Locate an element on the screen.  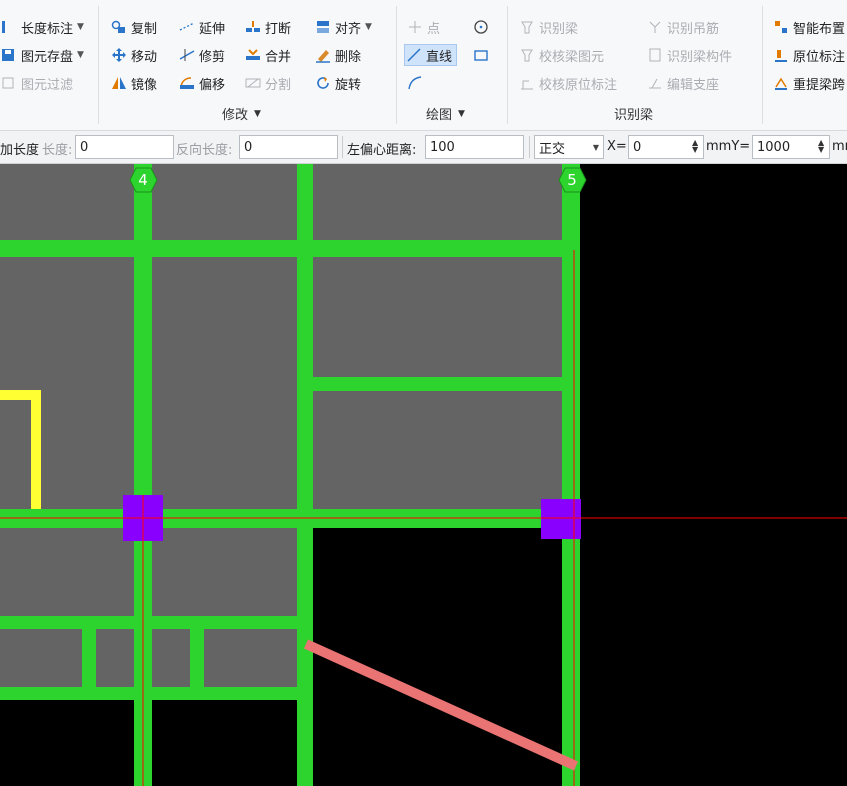
re-extract-span-button: 重提梁跨 is located at coordinates (808, 83).